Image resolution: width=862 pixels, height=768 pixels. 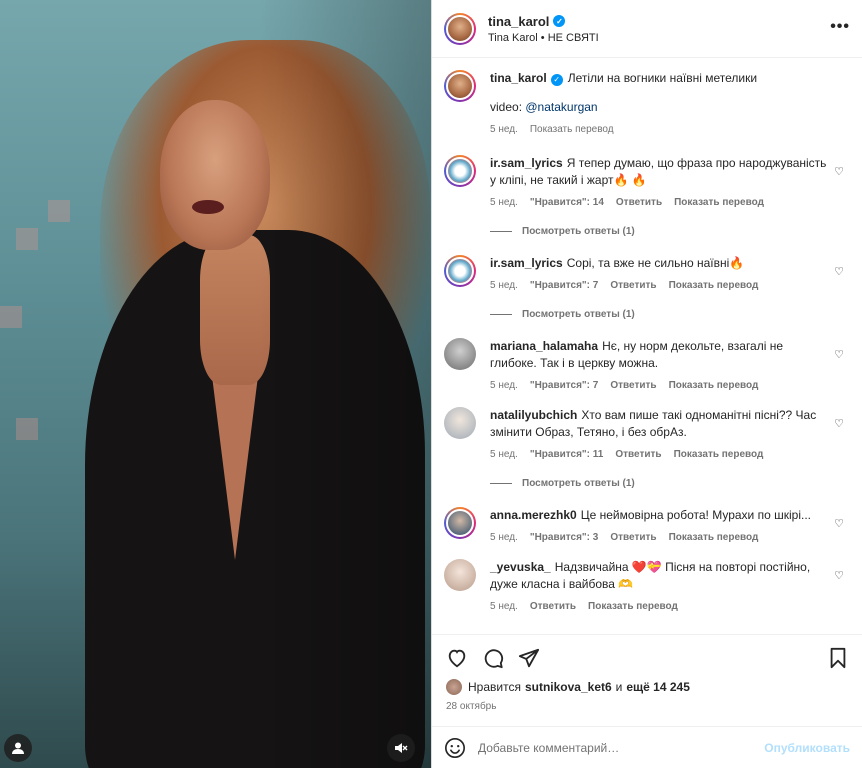 I want to click on bookmark-icon, so click(x=838, y=658).